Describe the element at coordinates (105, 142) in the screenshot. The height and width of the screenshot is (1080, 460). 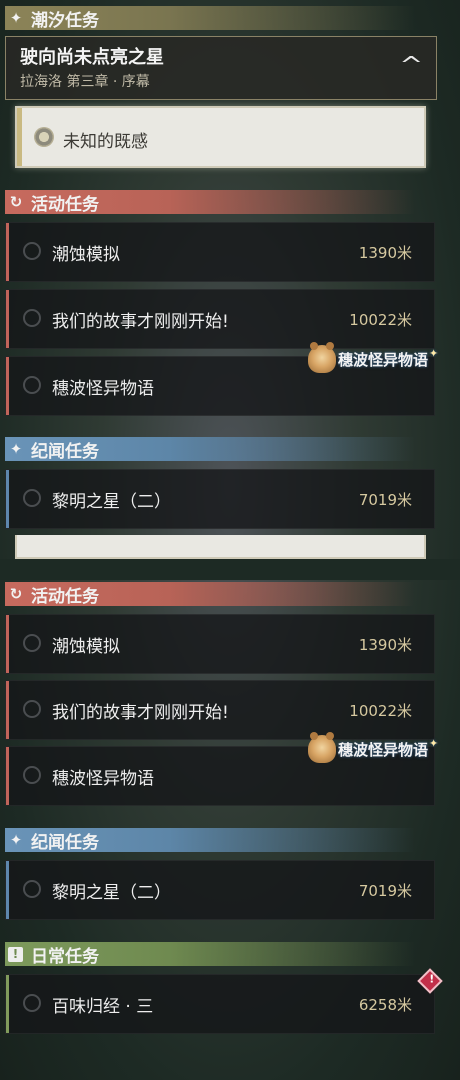
I see `sub-task-label: 未知的既感` at that location.